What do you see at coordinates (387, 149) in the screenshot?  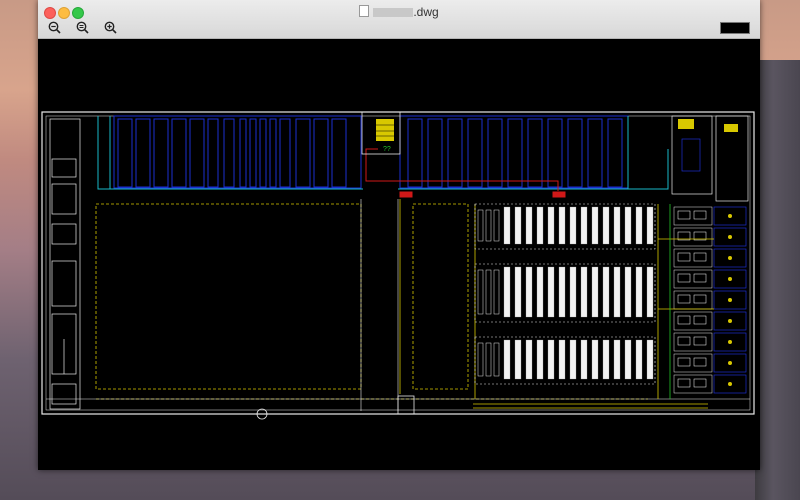 I see `unknown-label: ??` at bounding box center [387, 149].